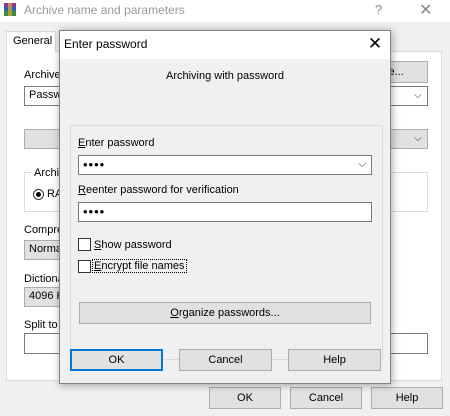 The image size is (450, 416). What do you see at coordinates (31, 41) in the screenshot?
I see `tab-general: General` at bounding box center [31, 41].